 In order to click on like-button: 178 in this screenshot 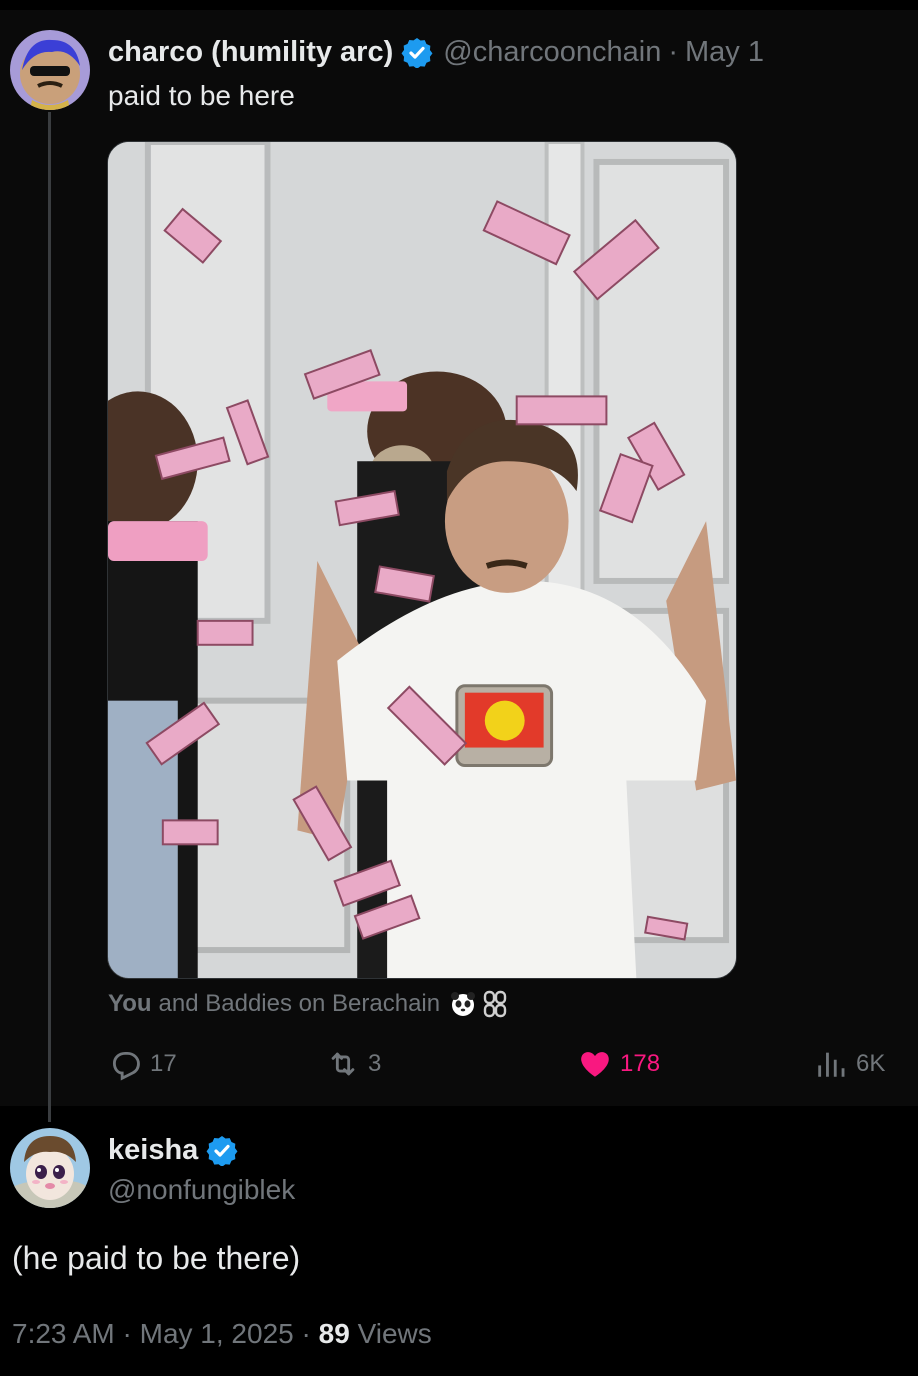, I will do `click(619, 1064)`.